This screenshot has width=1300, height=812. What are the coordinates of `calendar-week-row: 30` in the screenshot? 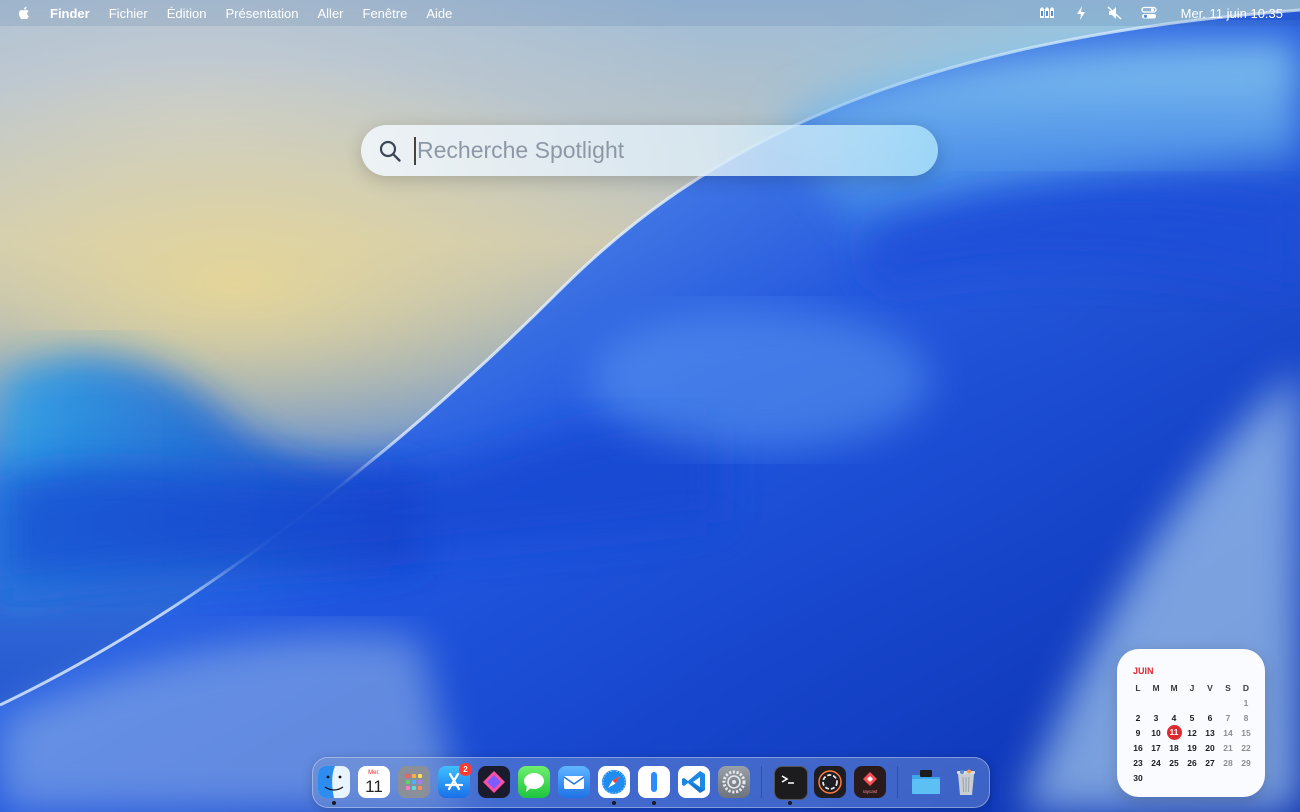 It's located at (1195, 777).